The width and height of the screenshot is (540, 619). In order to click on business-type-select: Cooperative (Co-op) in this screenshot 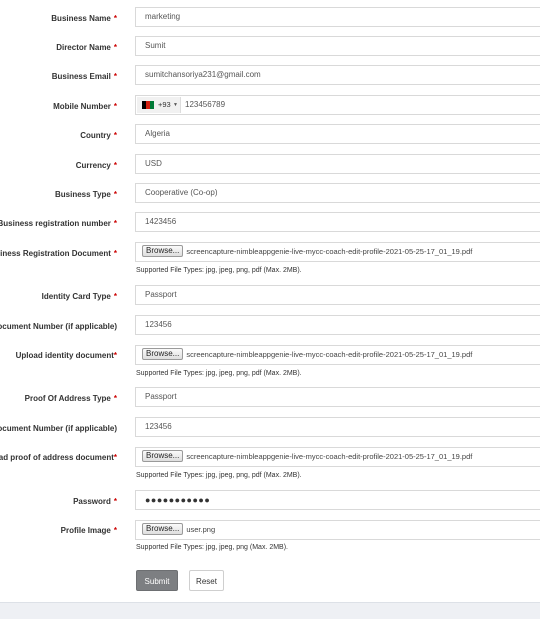, I will do `click(337, 193)`.